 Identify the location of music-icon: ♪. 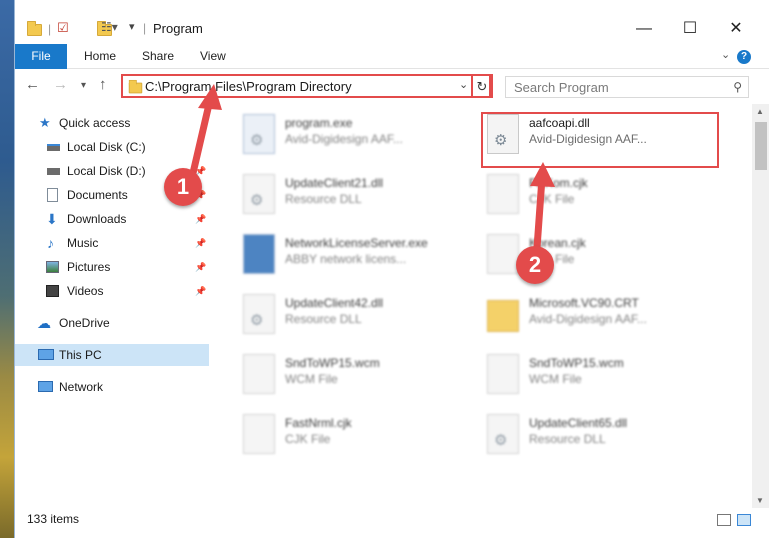
(50, 243).